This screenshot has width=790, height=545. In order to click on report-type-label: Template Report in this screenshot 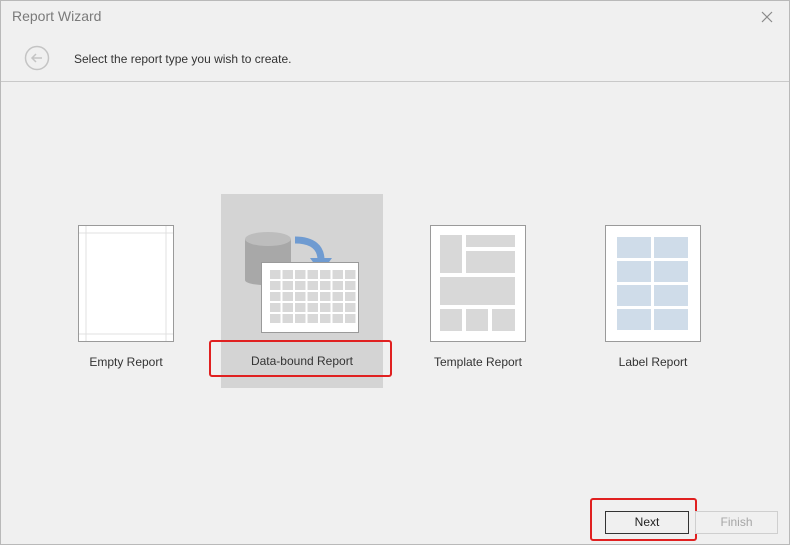, I will do `click(478, 362)`.